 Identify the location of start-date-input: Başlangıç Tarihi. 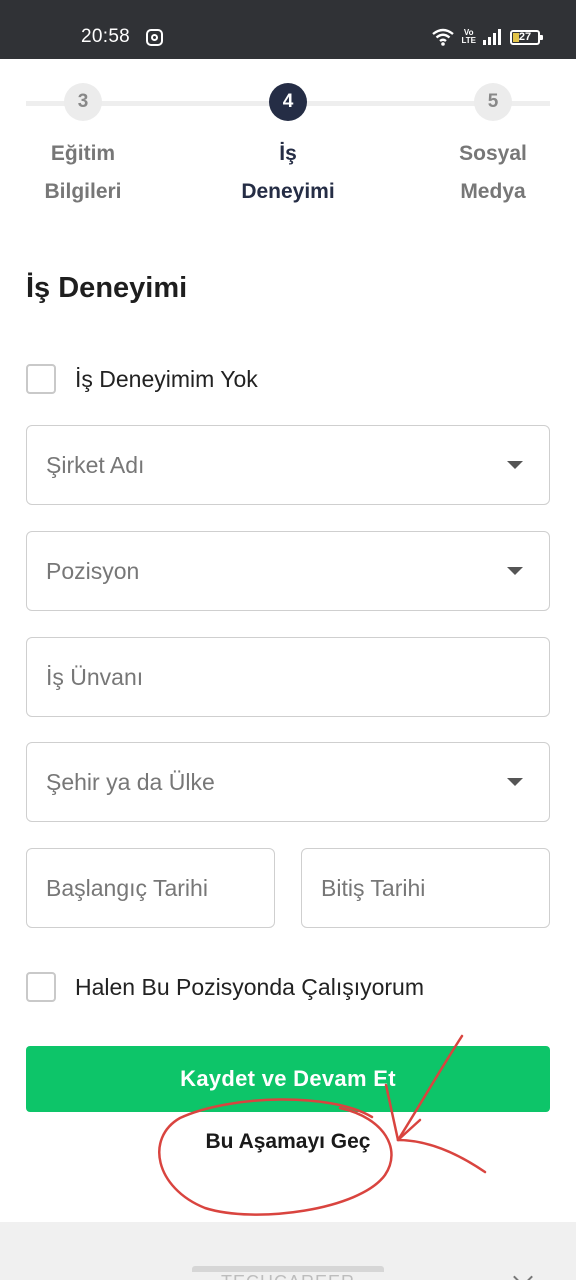
(150, 888).